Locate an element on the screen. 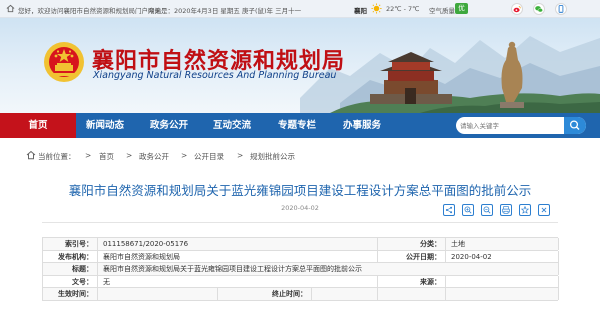  weibo-icon is located at coordinates (517, 9).